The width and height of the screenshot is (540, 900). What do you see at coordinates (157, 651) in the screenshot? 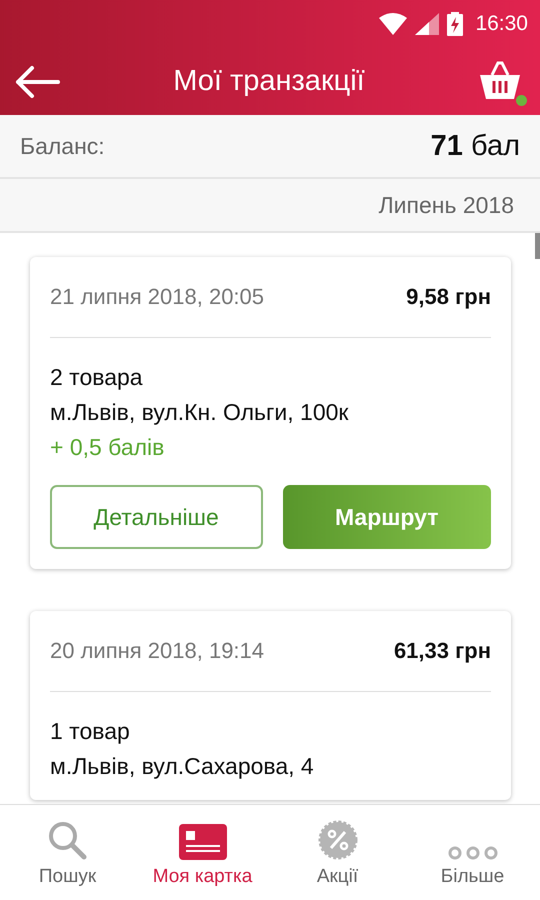
I see `transaction-date: 20 липня 2018, 19:14` at bounding box center [157, 651].